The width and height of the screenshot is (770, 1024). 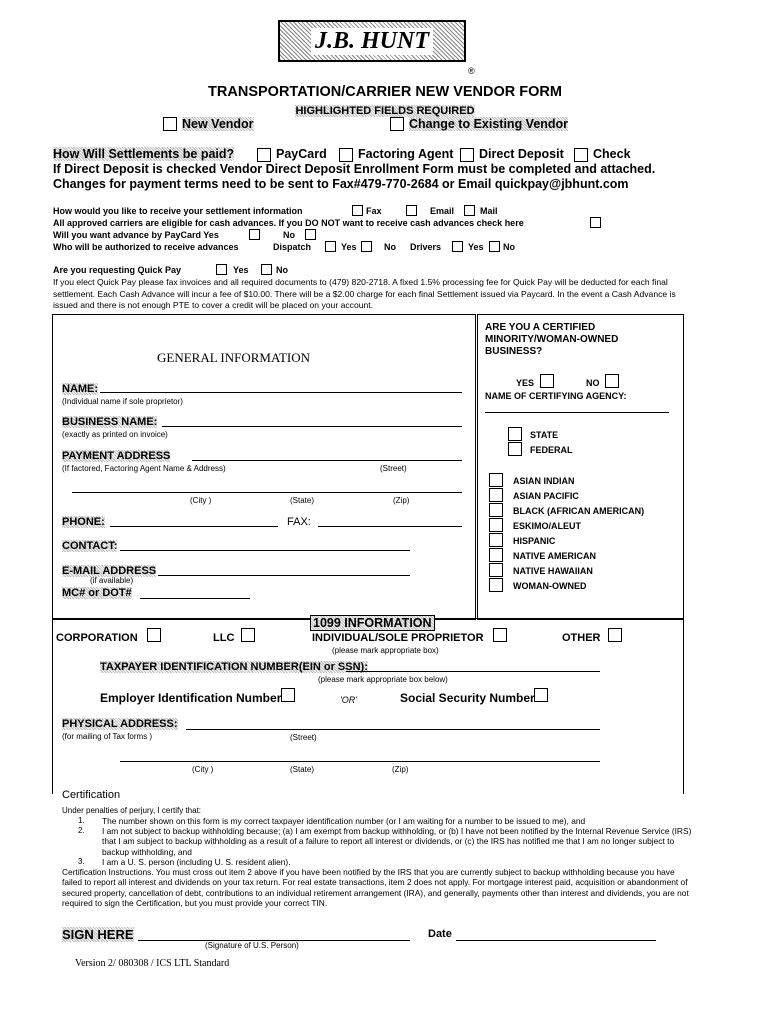 I want to click on tin-field, so click(x=473, y=671).